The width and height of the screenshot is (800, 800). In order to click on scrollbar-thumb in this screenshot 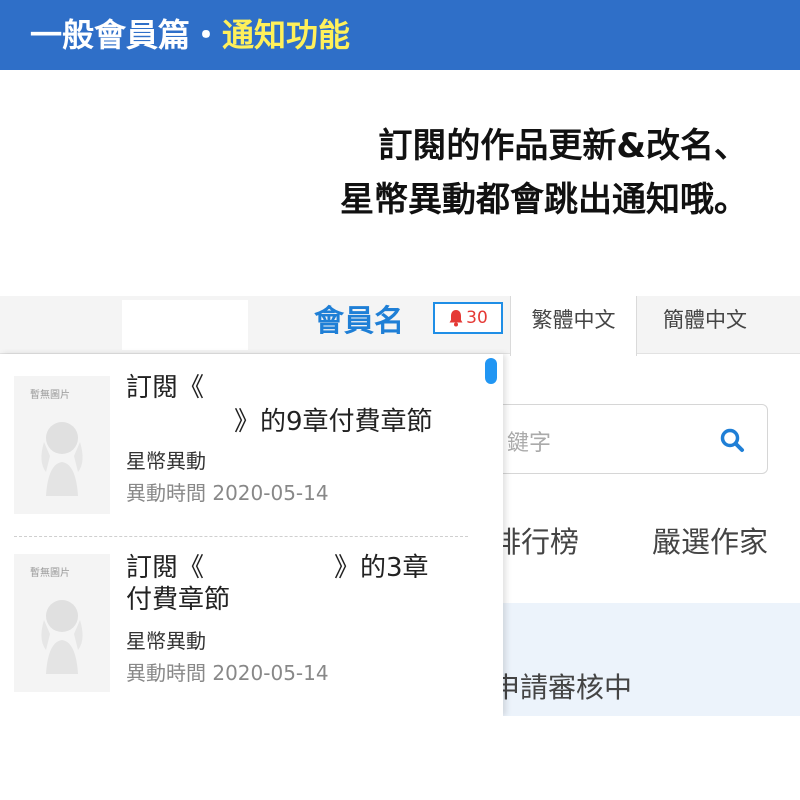, I will do `click(491, 371)`.